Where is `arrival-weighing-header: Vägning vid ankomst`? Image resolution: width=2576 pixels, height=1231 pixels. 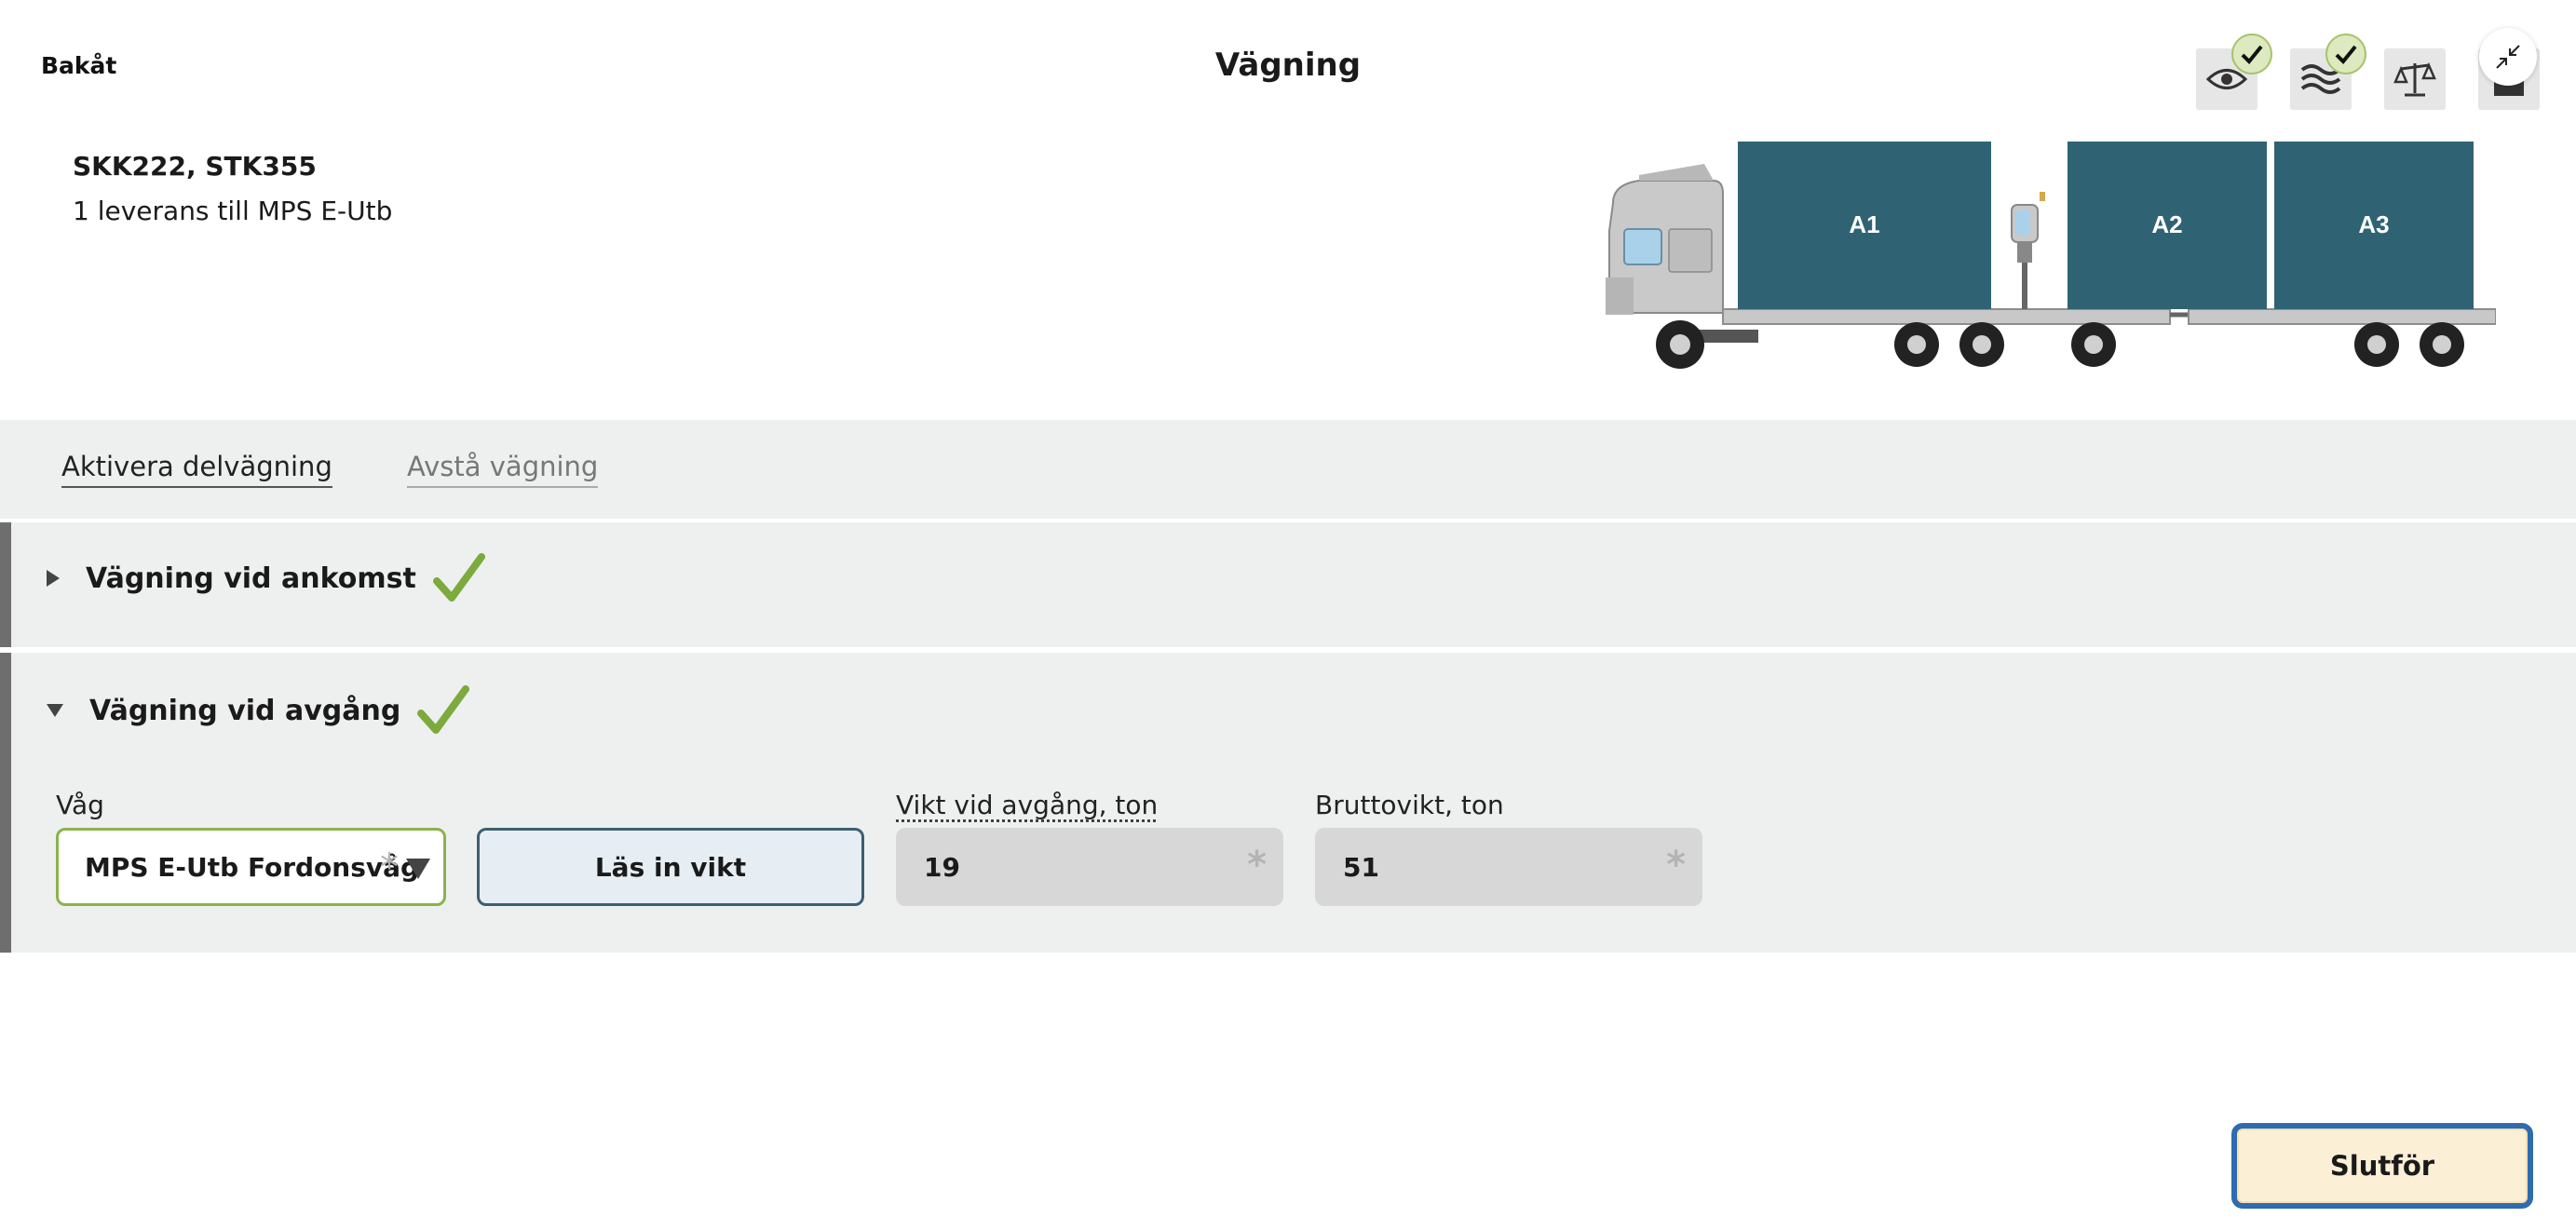
arrival-weighing-header: Vägning vid ankomst is located at coordinates (265, 578).